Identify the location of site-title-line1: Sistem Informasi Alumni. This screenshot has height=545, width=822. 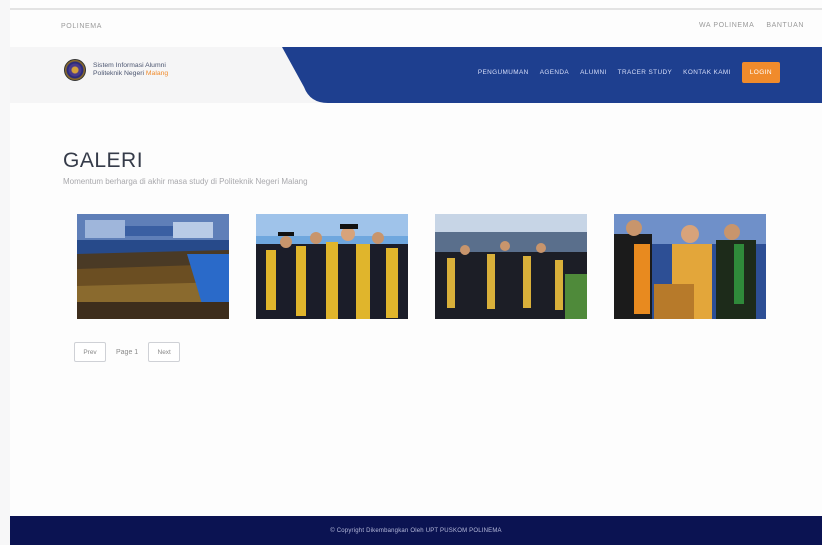
(129, 65).